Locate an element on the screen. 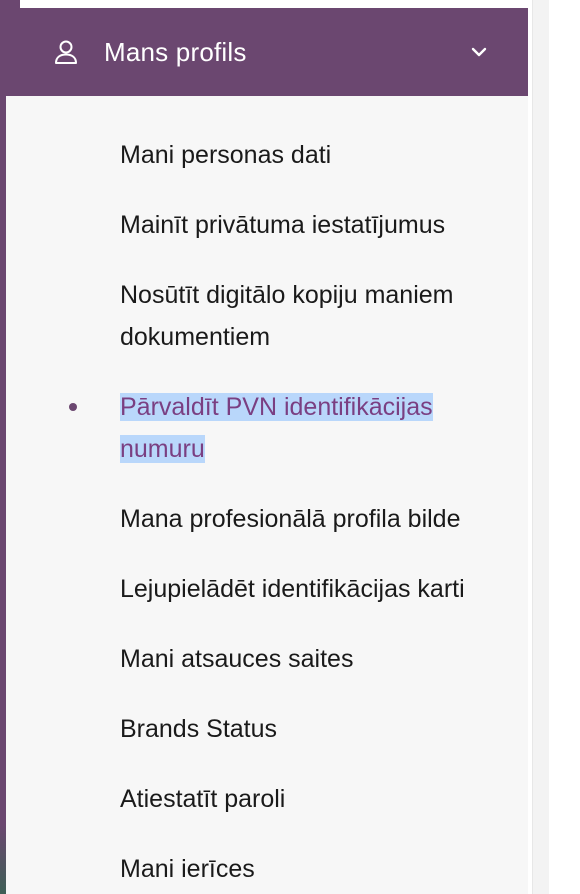 The height and width of the screenshot is (894, 580). menu-item-personal-data: Mani personas dati is located at coordinates (315, 155).